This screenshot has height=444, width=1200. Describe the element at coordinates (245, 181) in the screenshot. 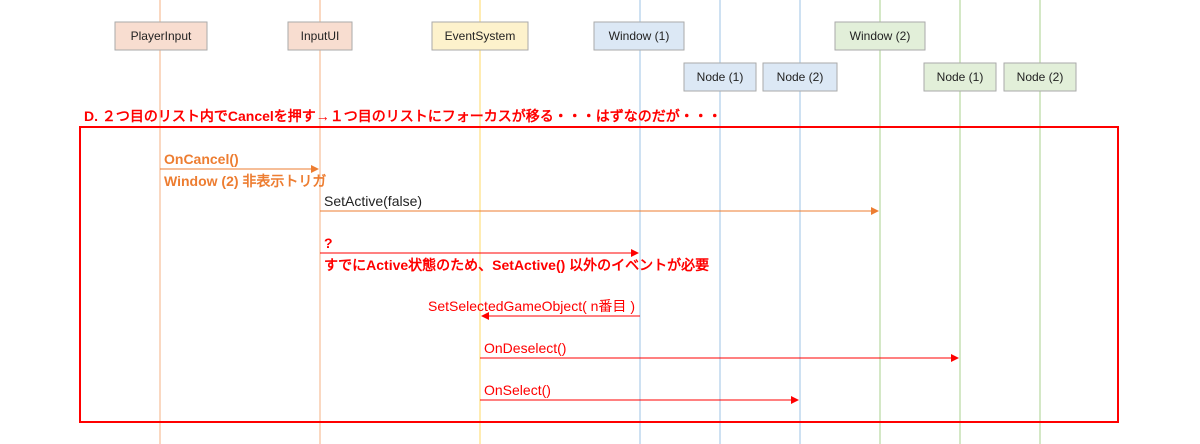

I see `message-window2-hide-trigger-label: Window (2) 非表示トリガ` at that location.